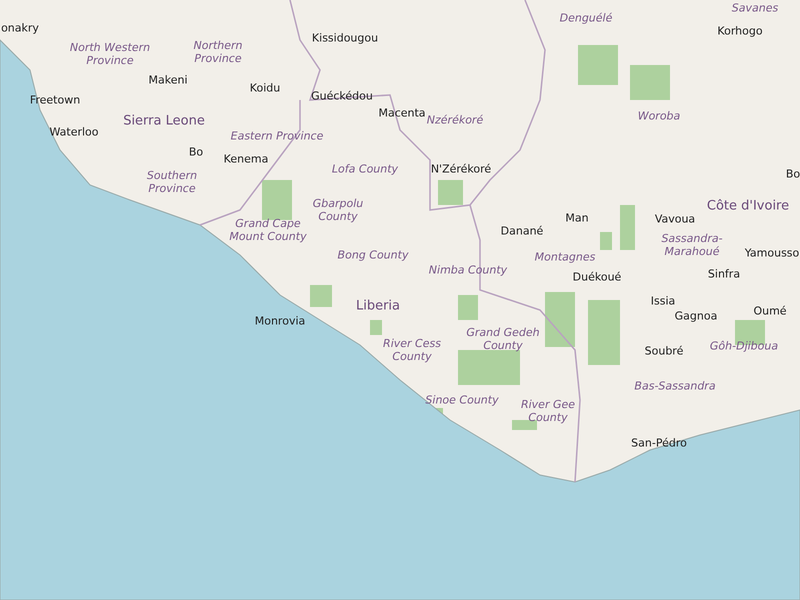 This screenshot has width=800, height=600. I want to click on city-label: Duékoué, so click(597, 277).